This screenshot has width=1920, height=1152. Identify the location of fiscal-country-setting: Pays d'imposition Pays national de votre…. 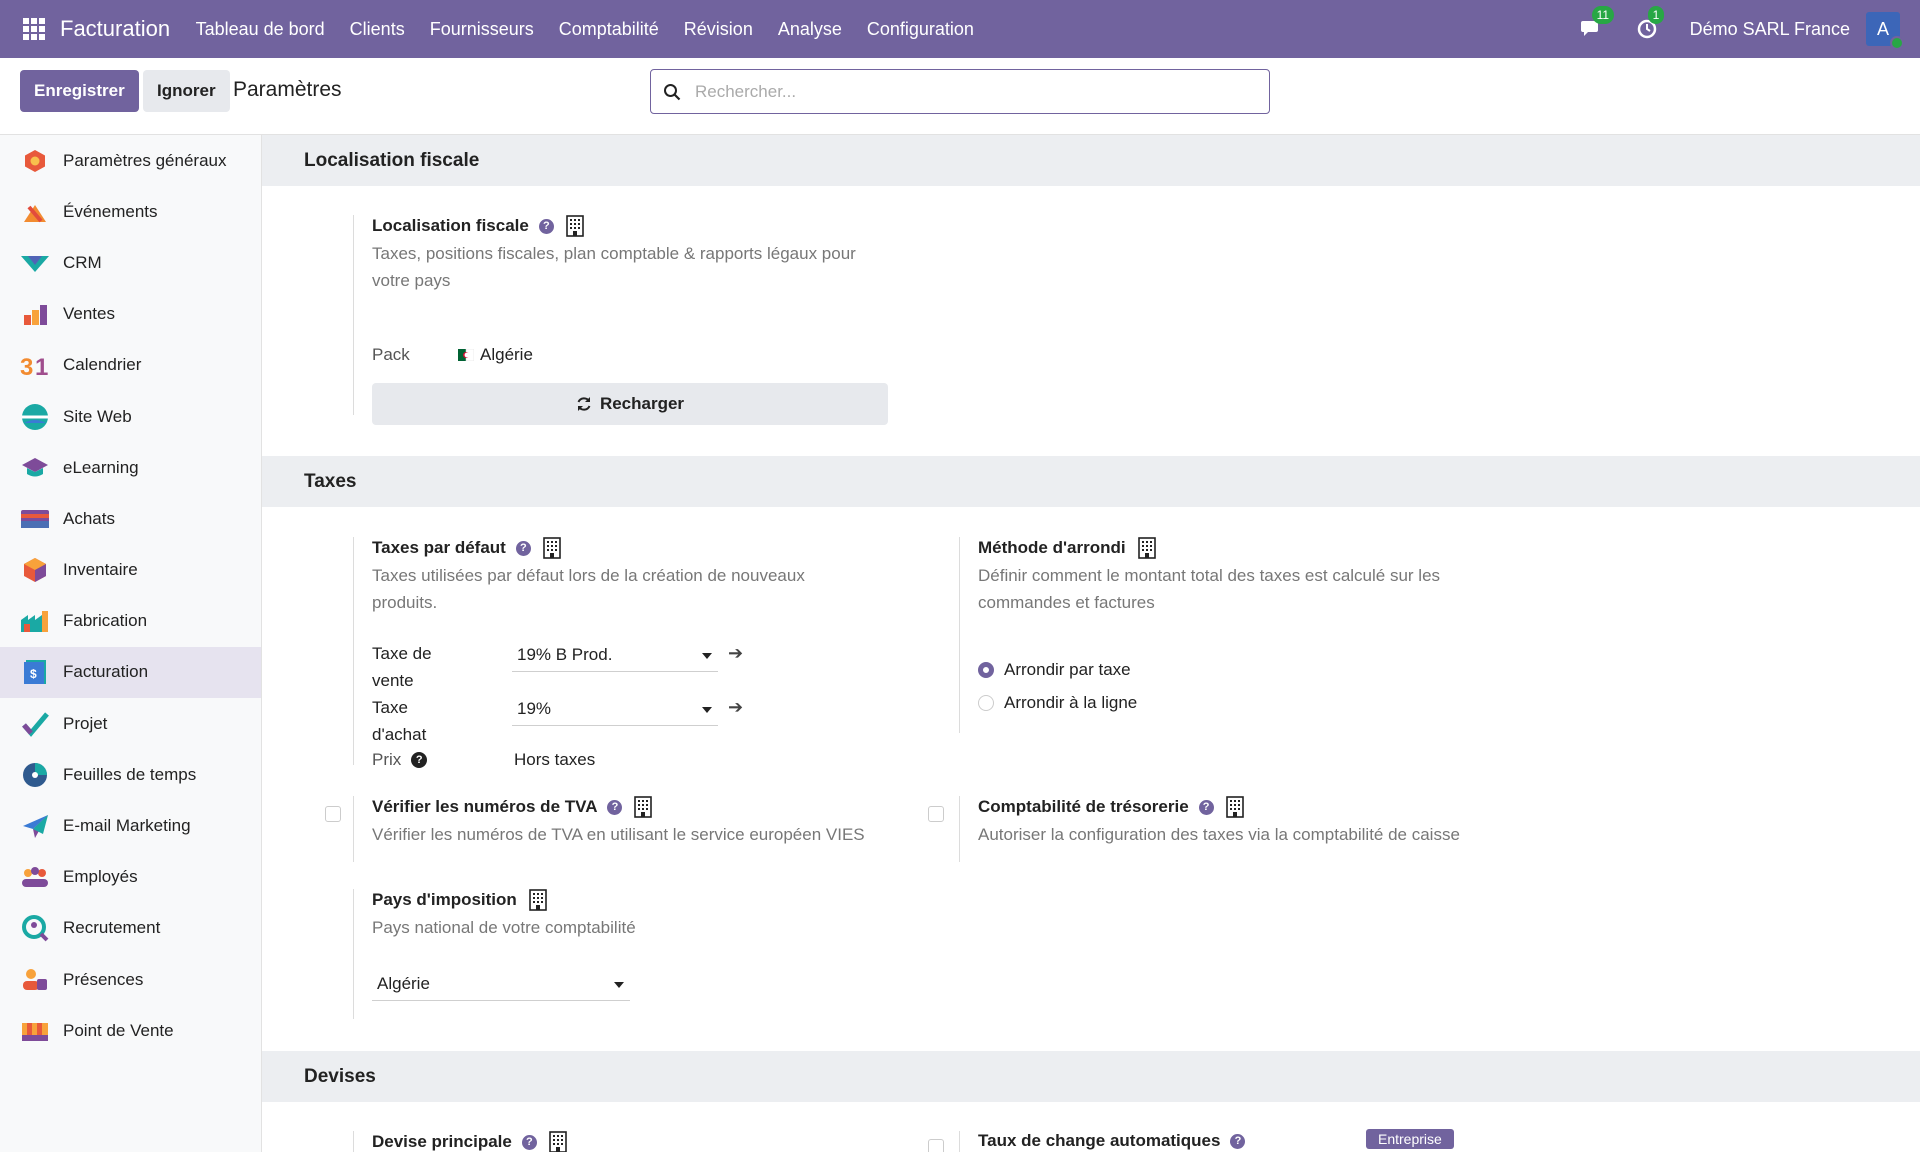
(633, 954).